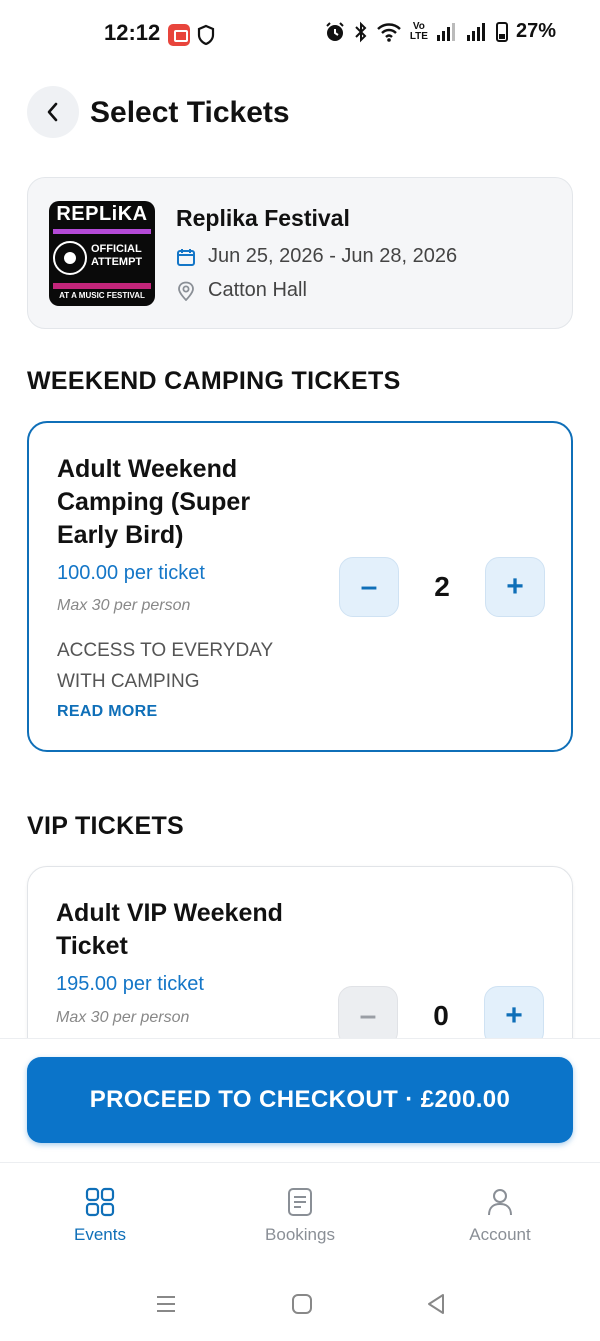 The image size is (600, 1341). What do you see at coordinates (130, 984) in the screenshot?
I see `ticket-price: 195.00 per ticket` at bounding box center [130, 984].